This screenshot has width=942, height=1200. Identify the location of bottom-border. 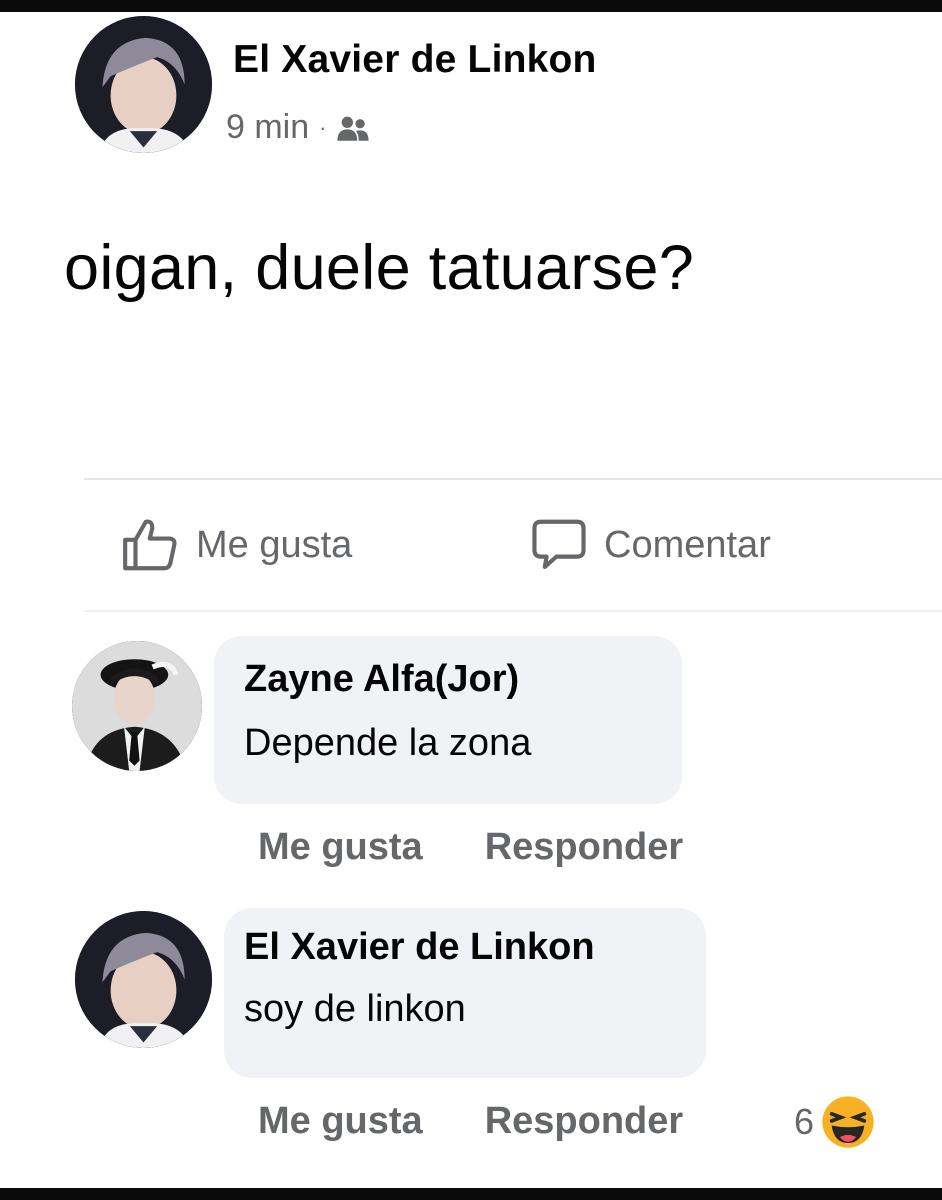
(471, 1194).